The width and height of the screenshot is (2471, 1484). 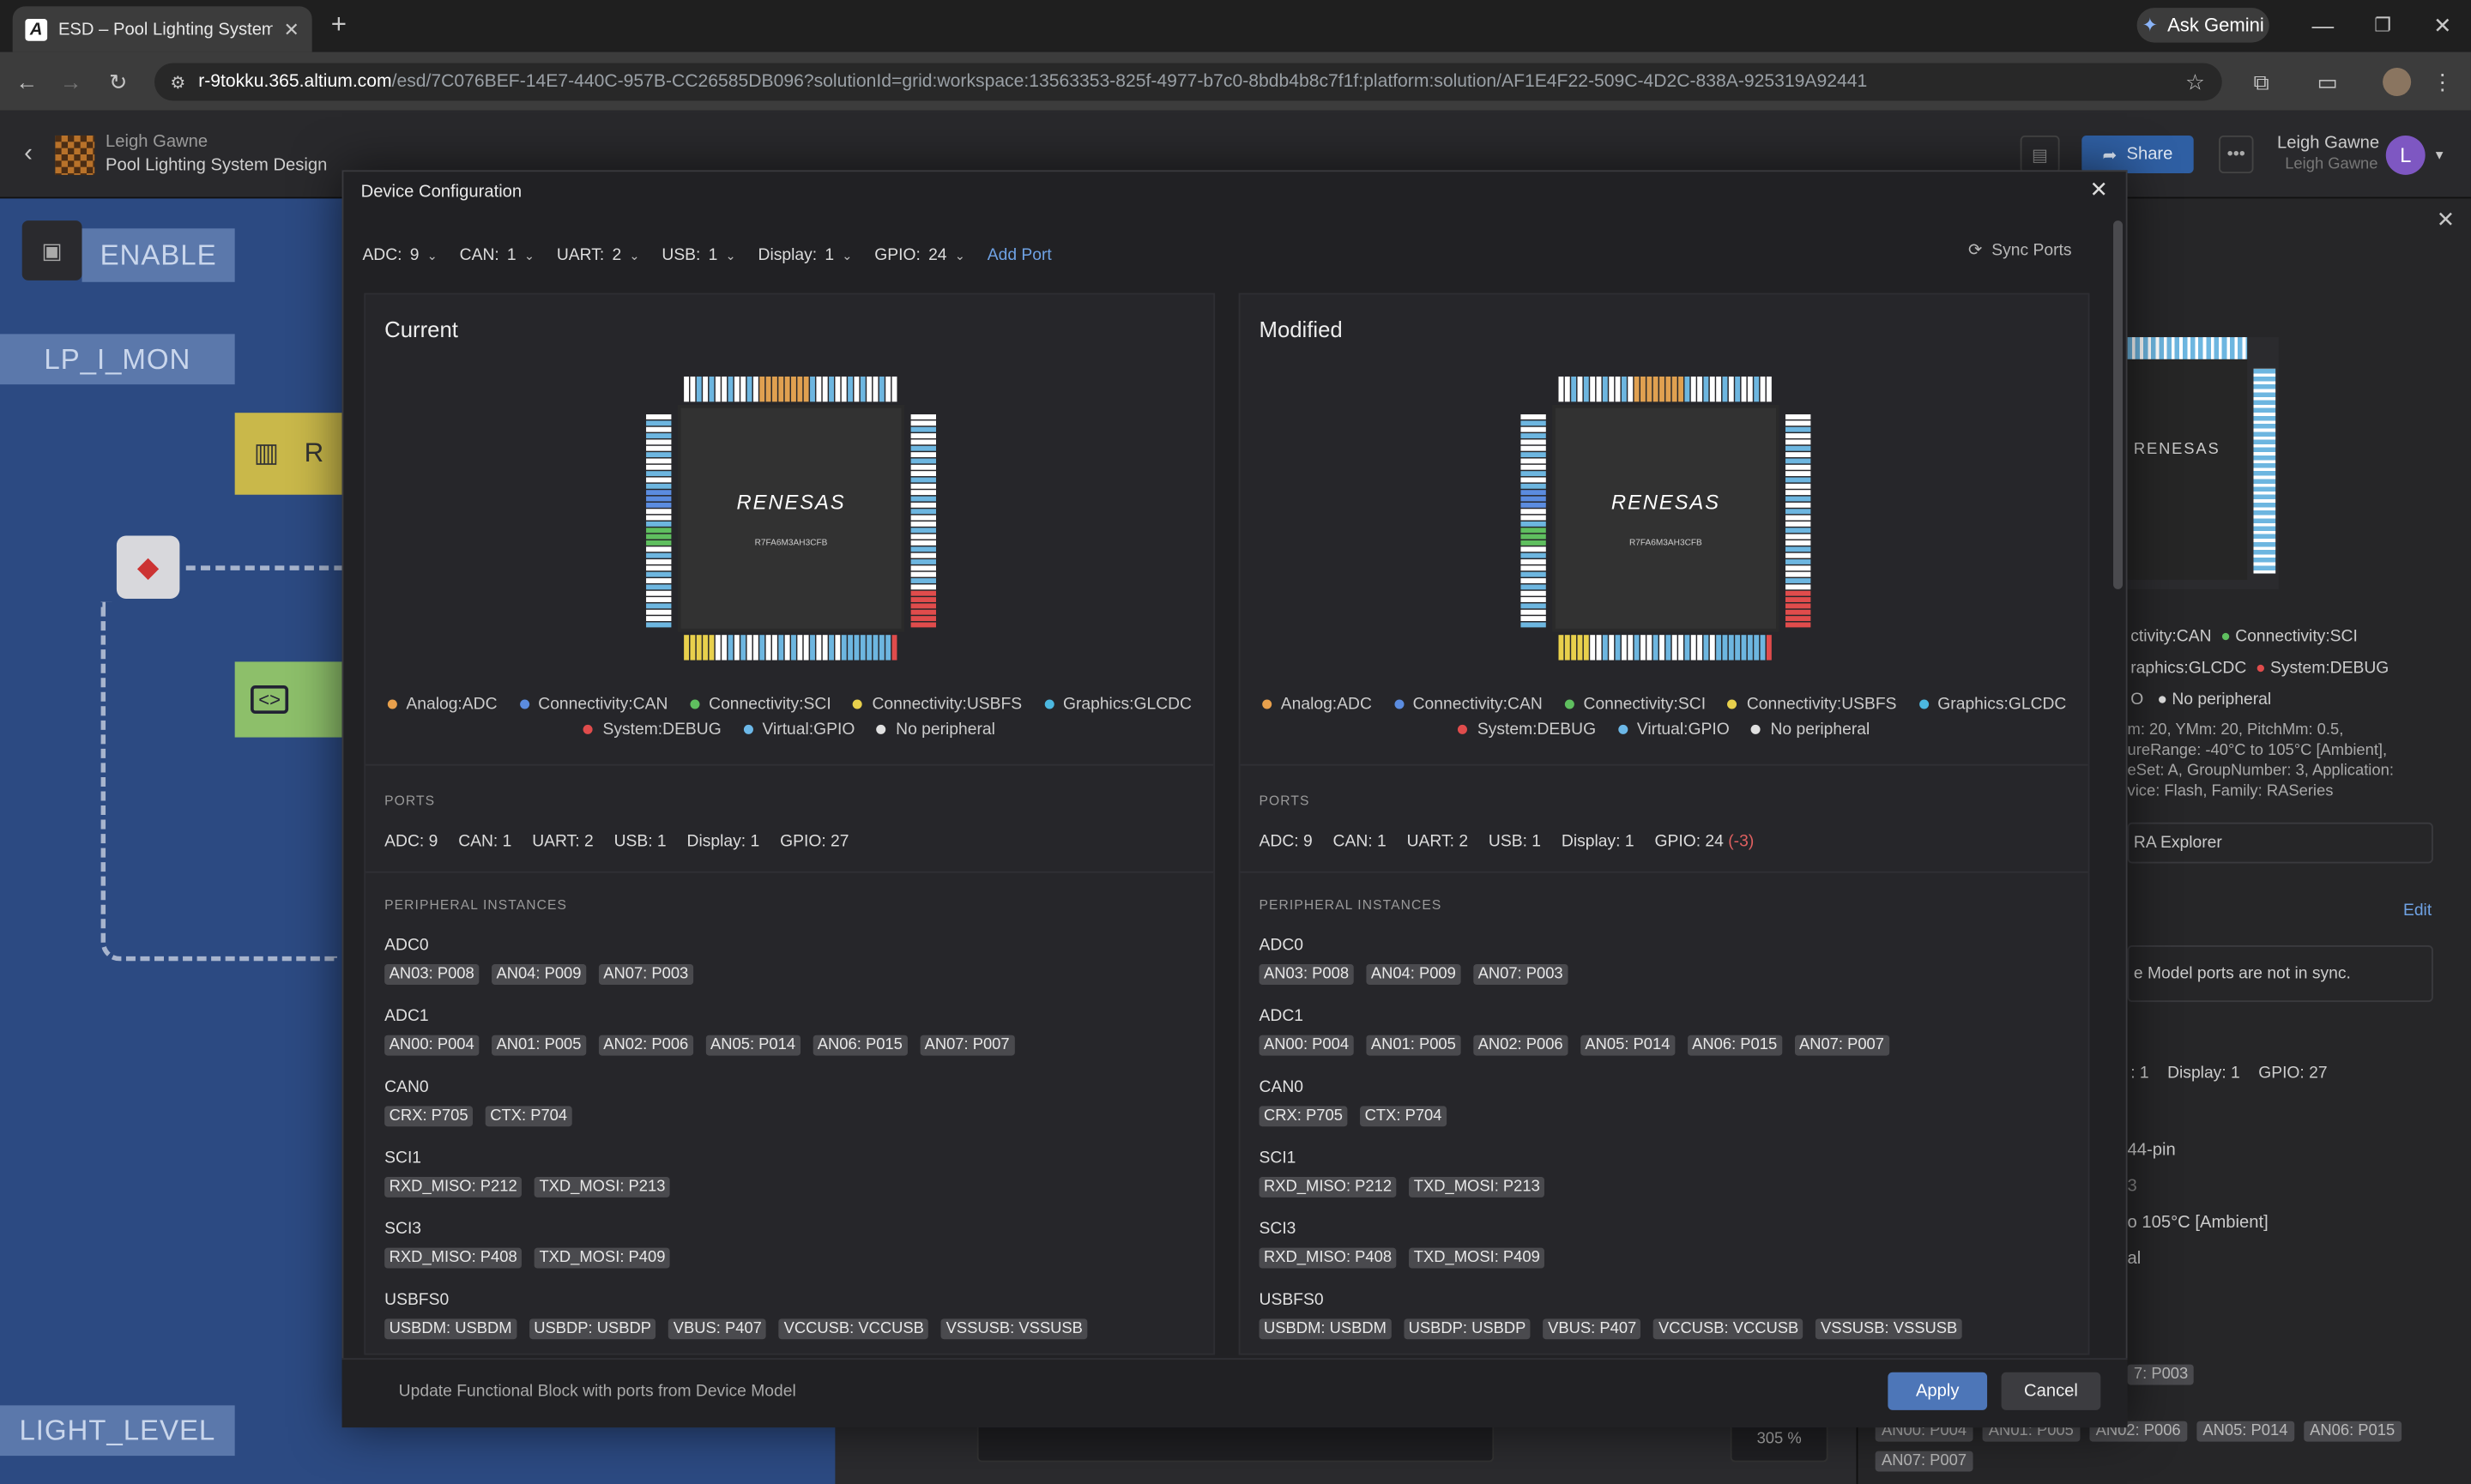 I want to click on adc-port-select: ADC: 9 ⌄, so click(x=400, y=255).